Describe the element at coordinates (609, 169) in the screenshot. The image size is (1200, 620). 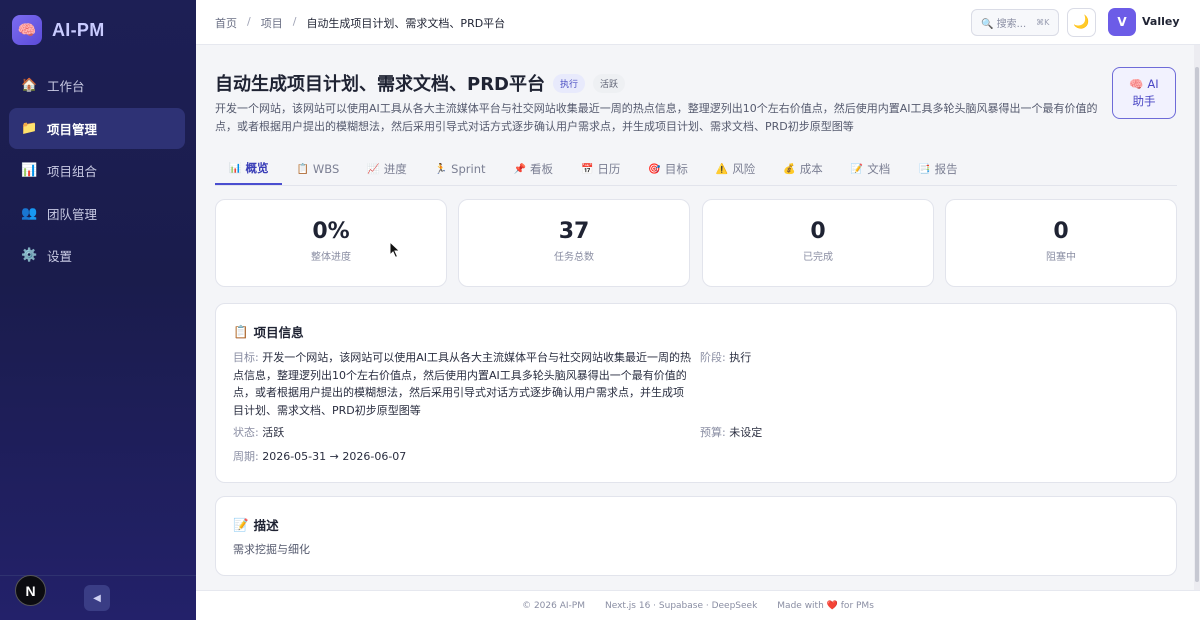
I see `tab-label: 日历` at that location.